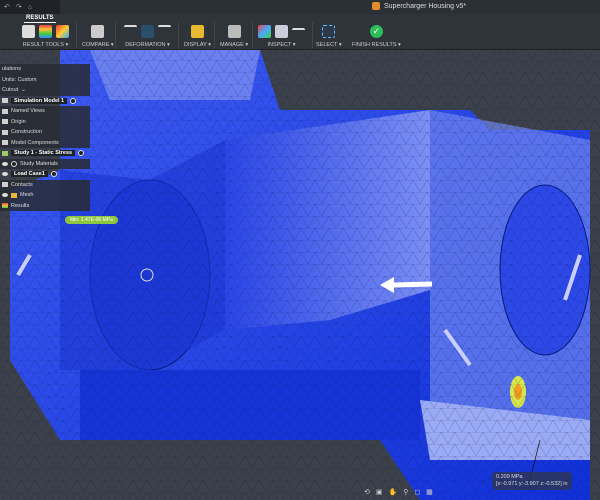 The image size is (600, 500). What do you see at coordinates (5, 101) in the screenshot?
I see `model-icon` at bounding box center [5, 101].